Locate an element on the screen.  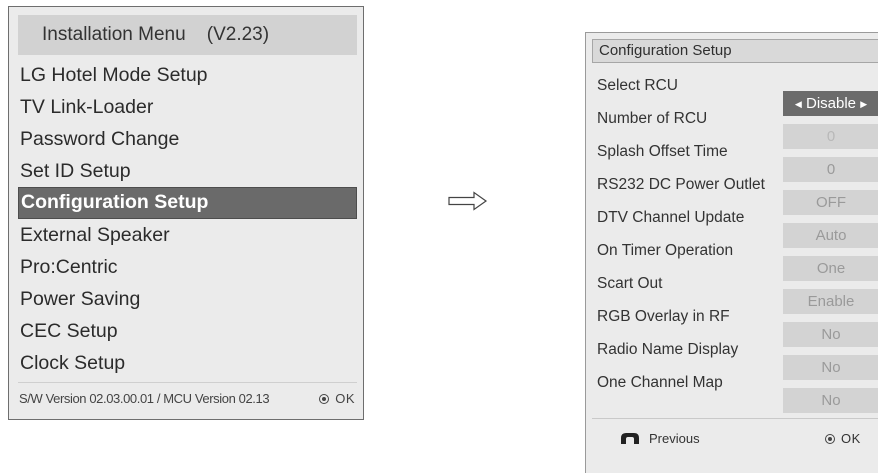
previous-label: Previous is located at coordinates (674, 438).